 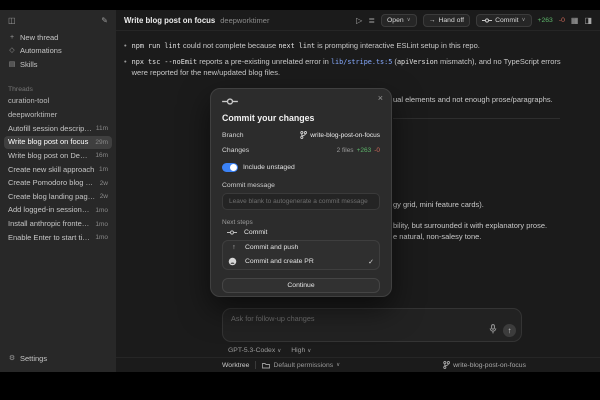 I want to click on automations-icon: ◇, so click(x=12, y=51).